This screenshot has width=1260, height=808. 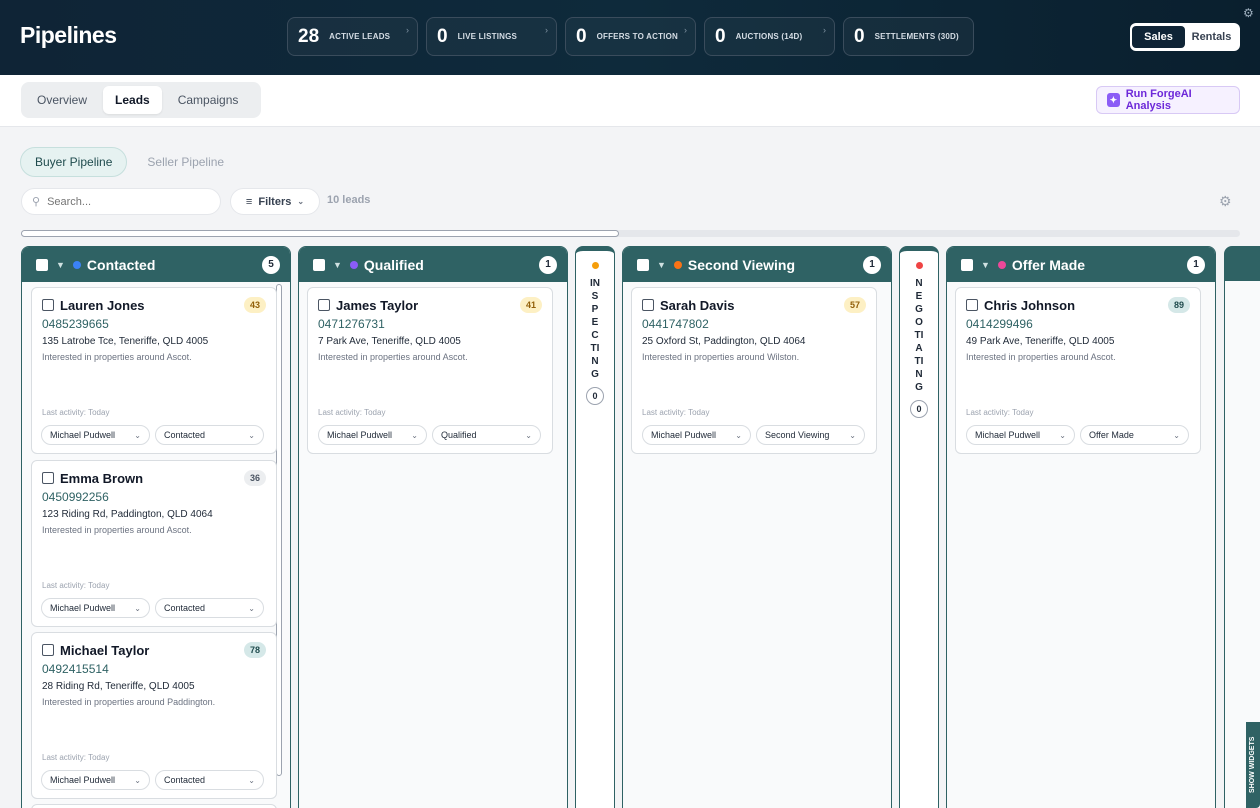 I want to click on tab-overview: Overview, so click(x=62, y=100).